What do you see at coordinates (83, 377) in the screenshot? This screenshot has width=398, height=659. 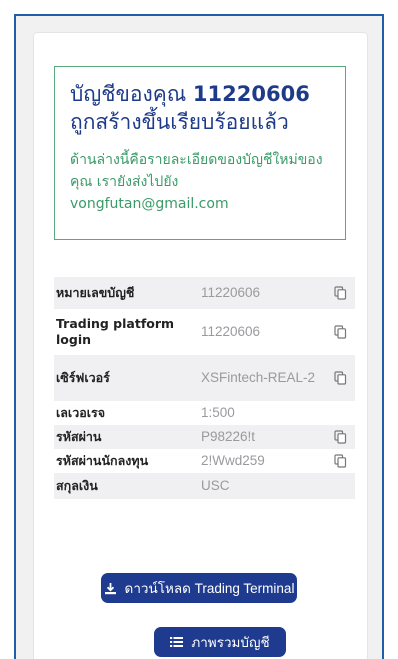 I see `detail-label: เซิร์ฟเวอร์` at bounding box center [83, 377].